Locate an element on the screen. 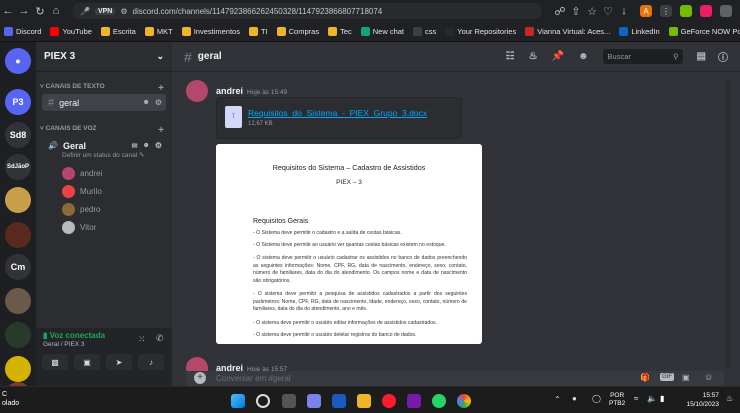  discord-home-icon: ● is located at coordinates (18, 61).